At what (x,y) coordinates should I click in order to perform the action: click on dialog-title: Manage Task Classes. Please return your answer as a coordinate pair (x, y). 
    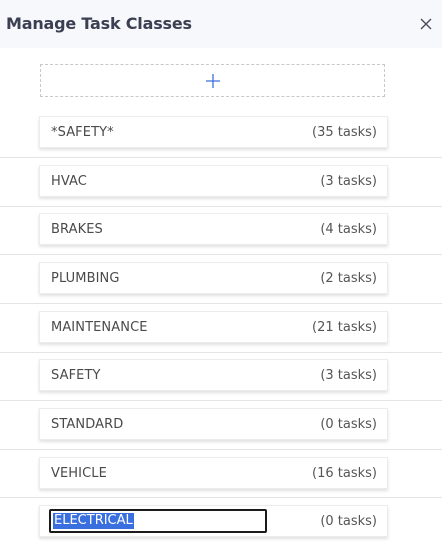
    Looking at the image, I should click on (99, 23).